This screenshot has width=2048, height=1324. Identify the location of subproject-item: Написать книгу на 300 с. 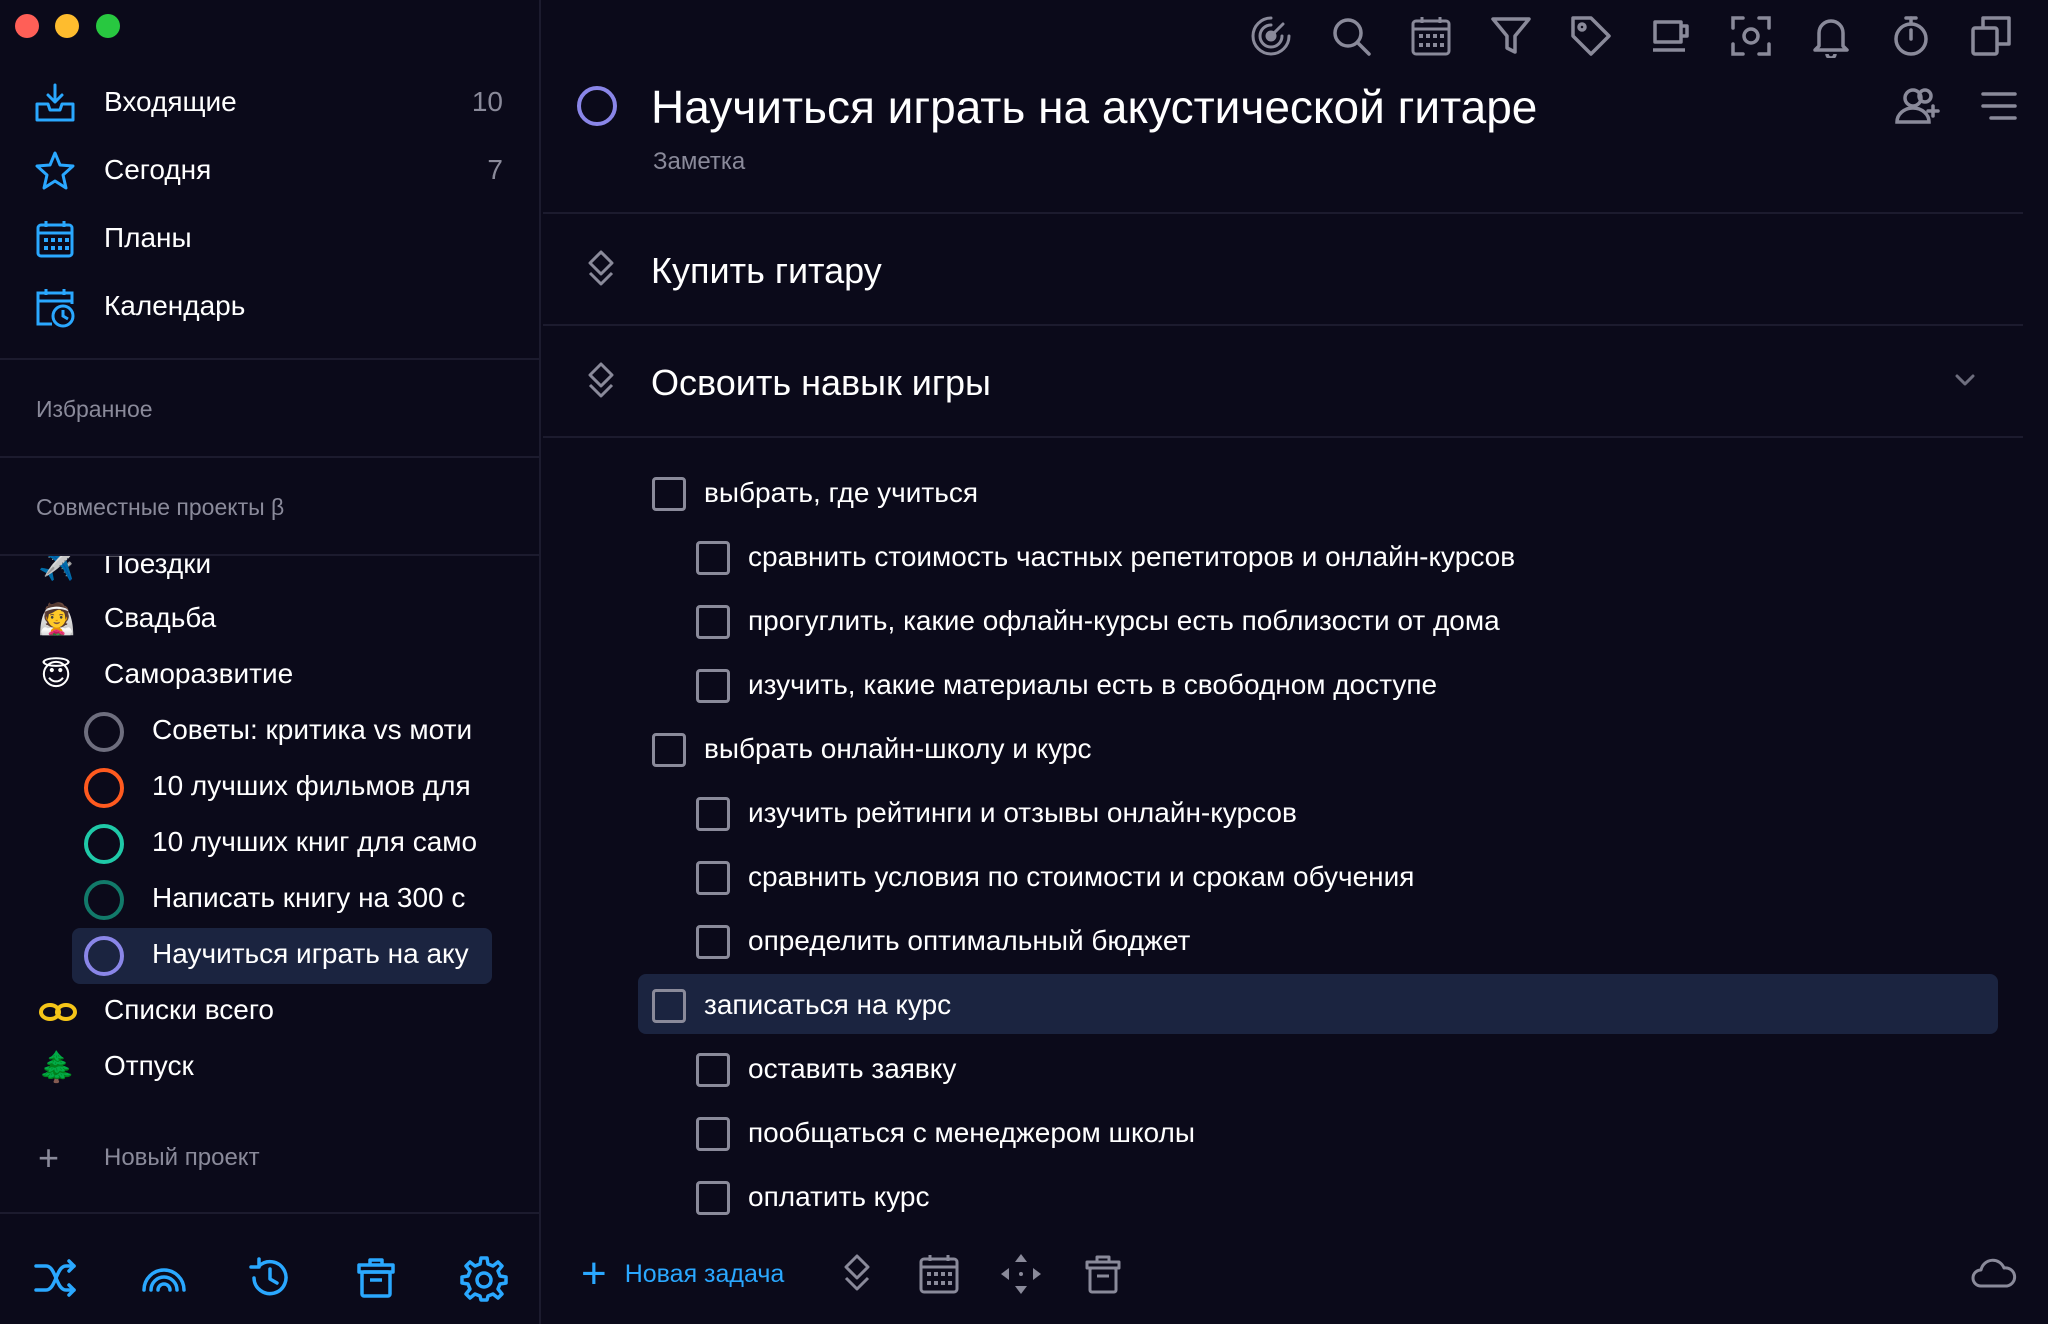
(282, 900).